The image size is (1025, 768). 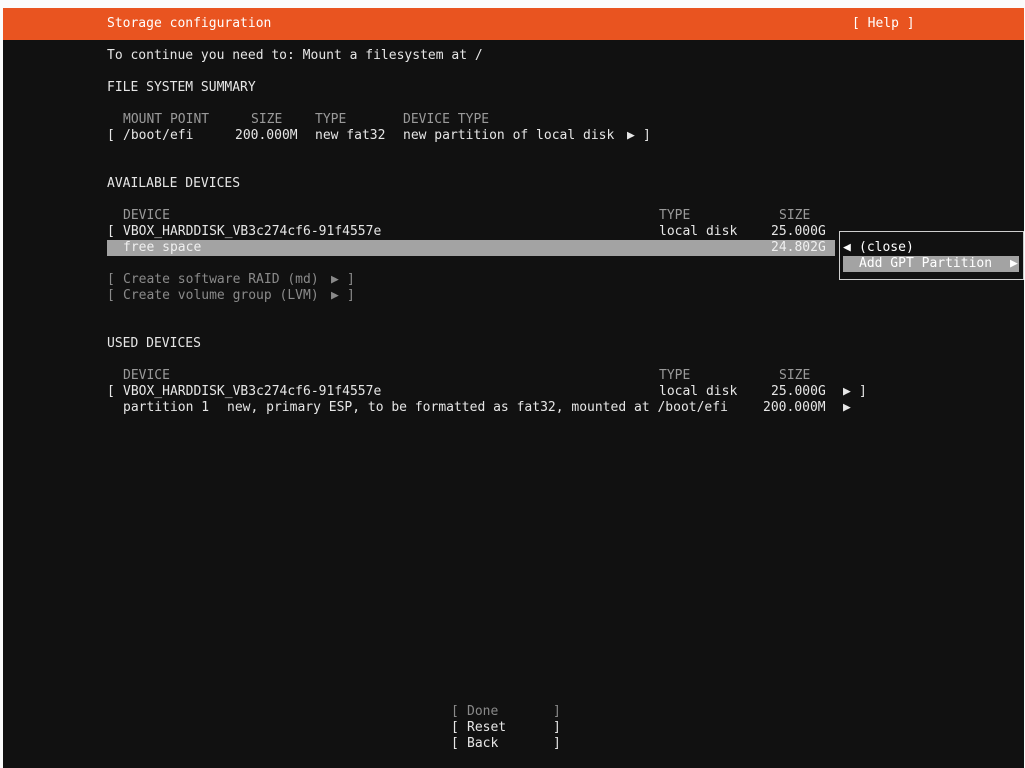 What do you see at coordinates (847, 392) in the screenshot?
I see `disk-menu-arrow-icon: ▶` at bounding box center [847, 392].